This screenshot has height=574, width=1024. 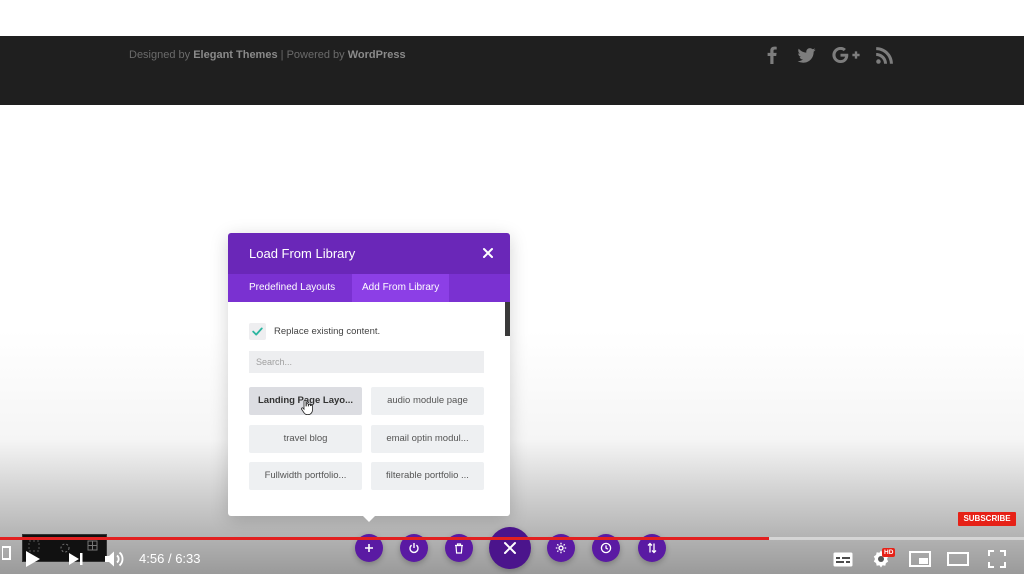 I want to click on time-display: 4:56 / 6:33, so click(x=170, y=558).